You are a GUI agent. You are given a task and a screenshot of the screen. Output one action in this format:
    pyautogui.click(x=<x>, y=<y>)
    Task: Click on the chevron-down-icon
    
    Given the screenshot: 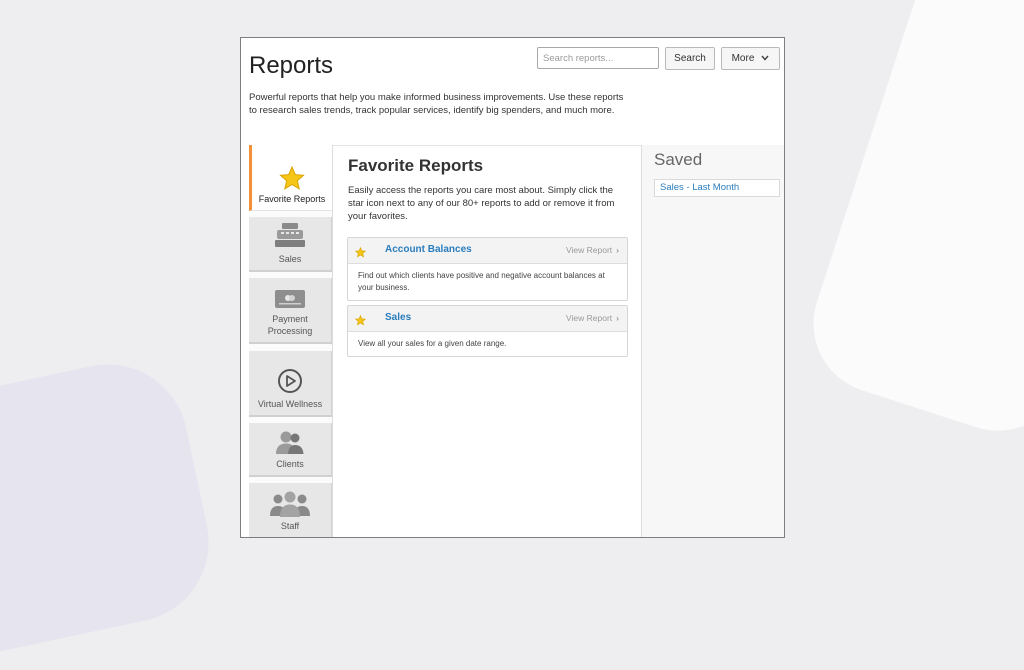 What is the action you would take?
    pyautogui.click(x=765, y=58)
    